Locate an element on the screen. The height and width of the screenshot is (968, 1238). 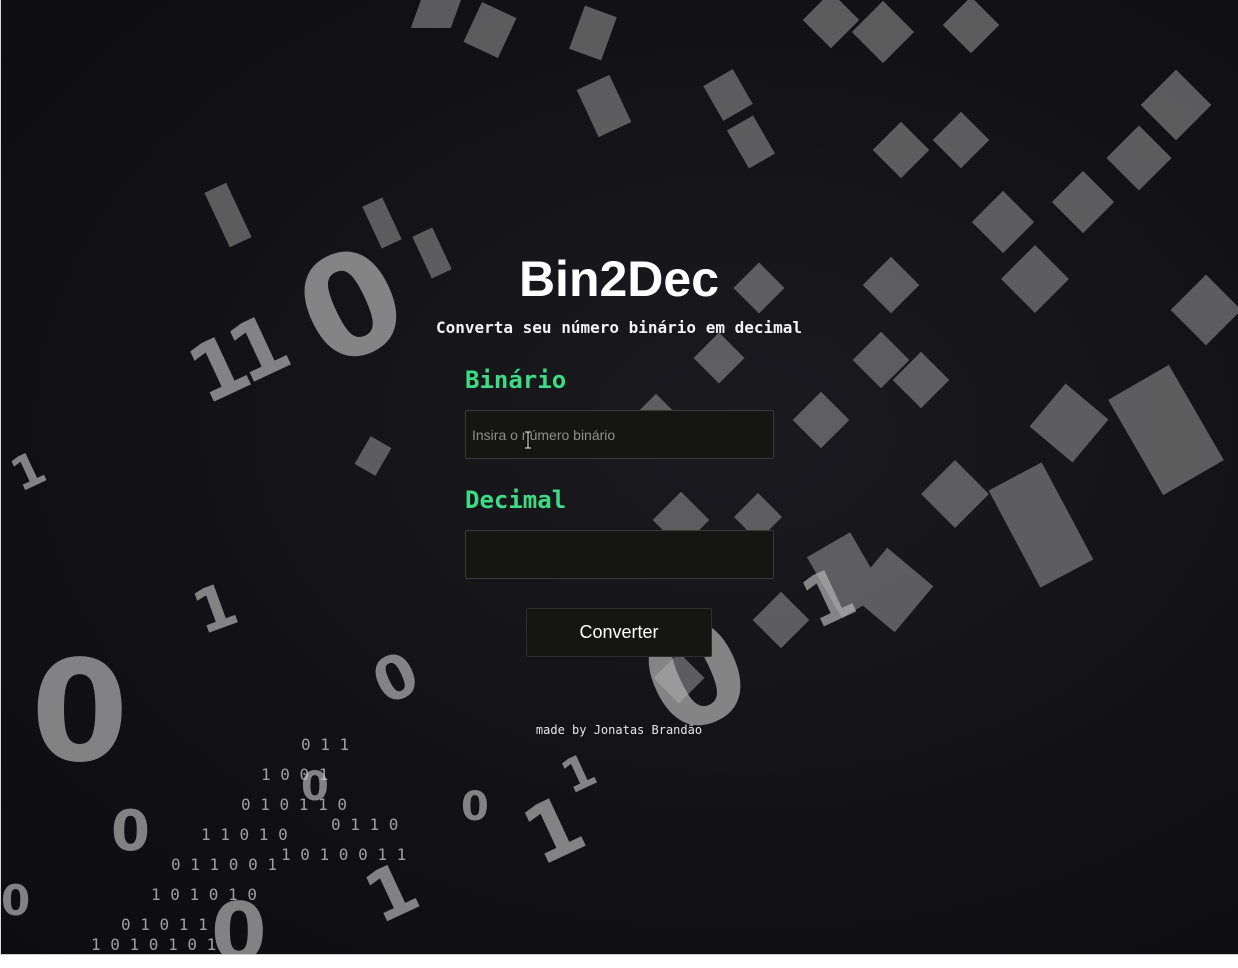
svg-text: 1 0 0 1 is located at coordinates (294, 774).